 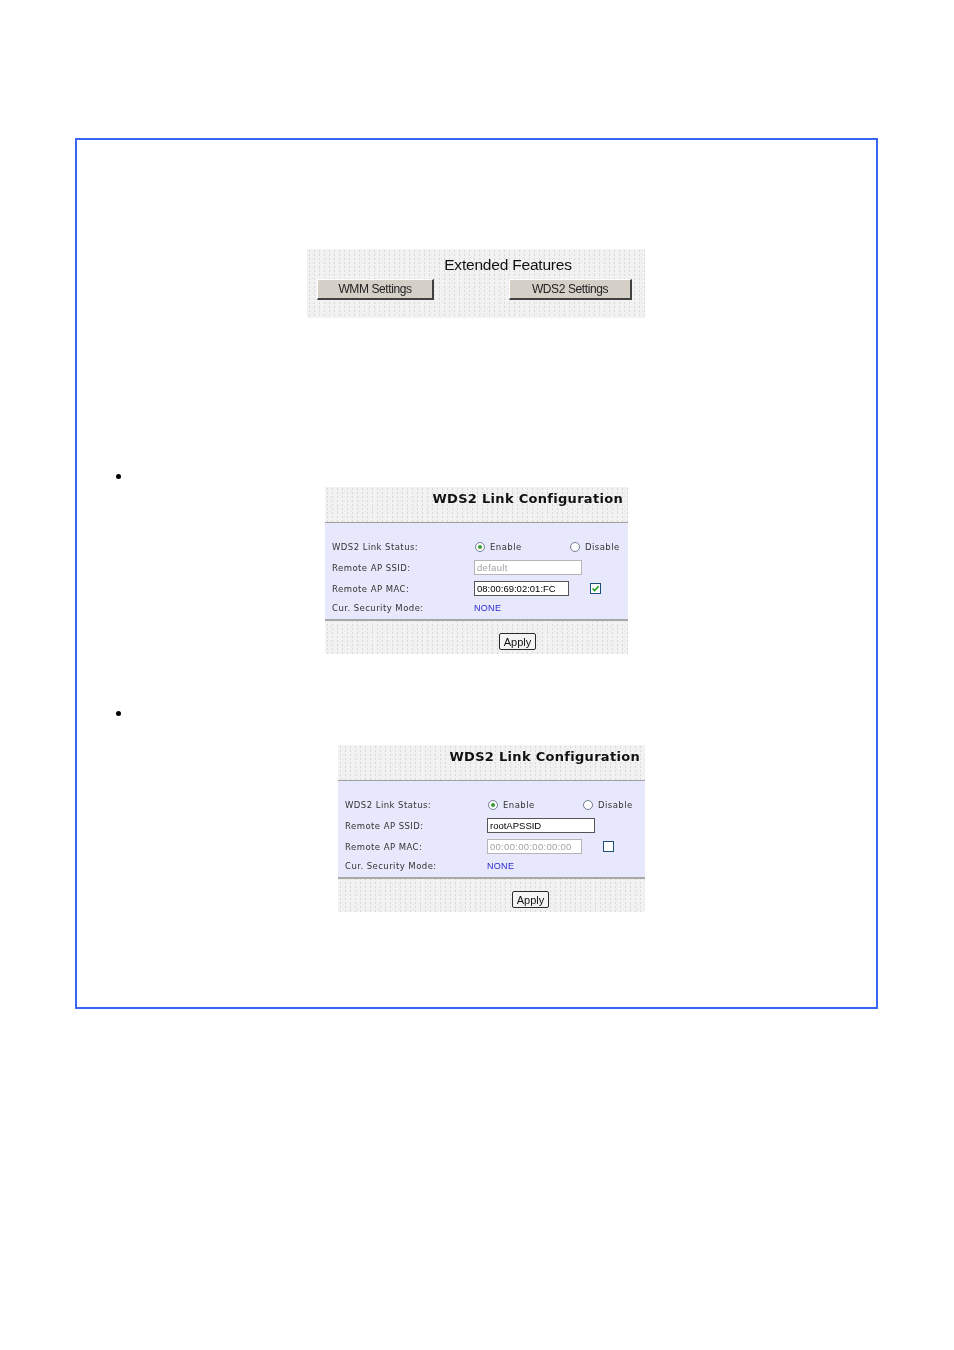 What do you see at coordinates (375, 289) in the screenshot?
I see `settings-button: WMM Settings` at bounding box center [375, 289].